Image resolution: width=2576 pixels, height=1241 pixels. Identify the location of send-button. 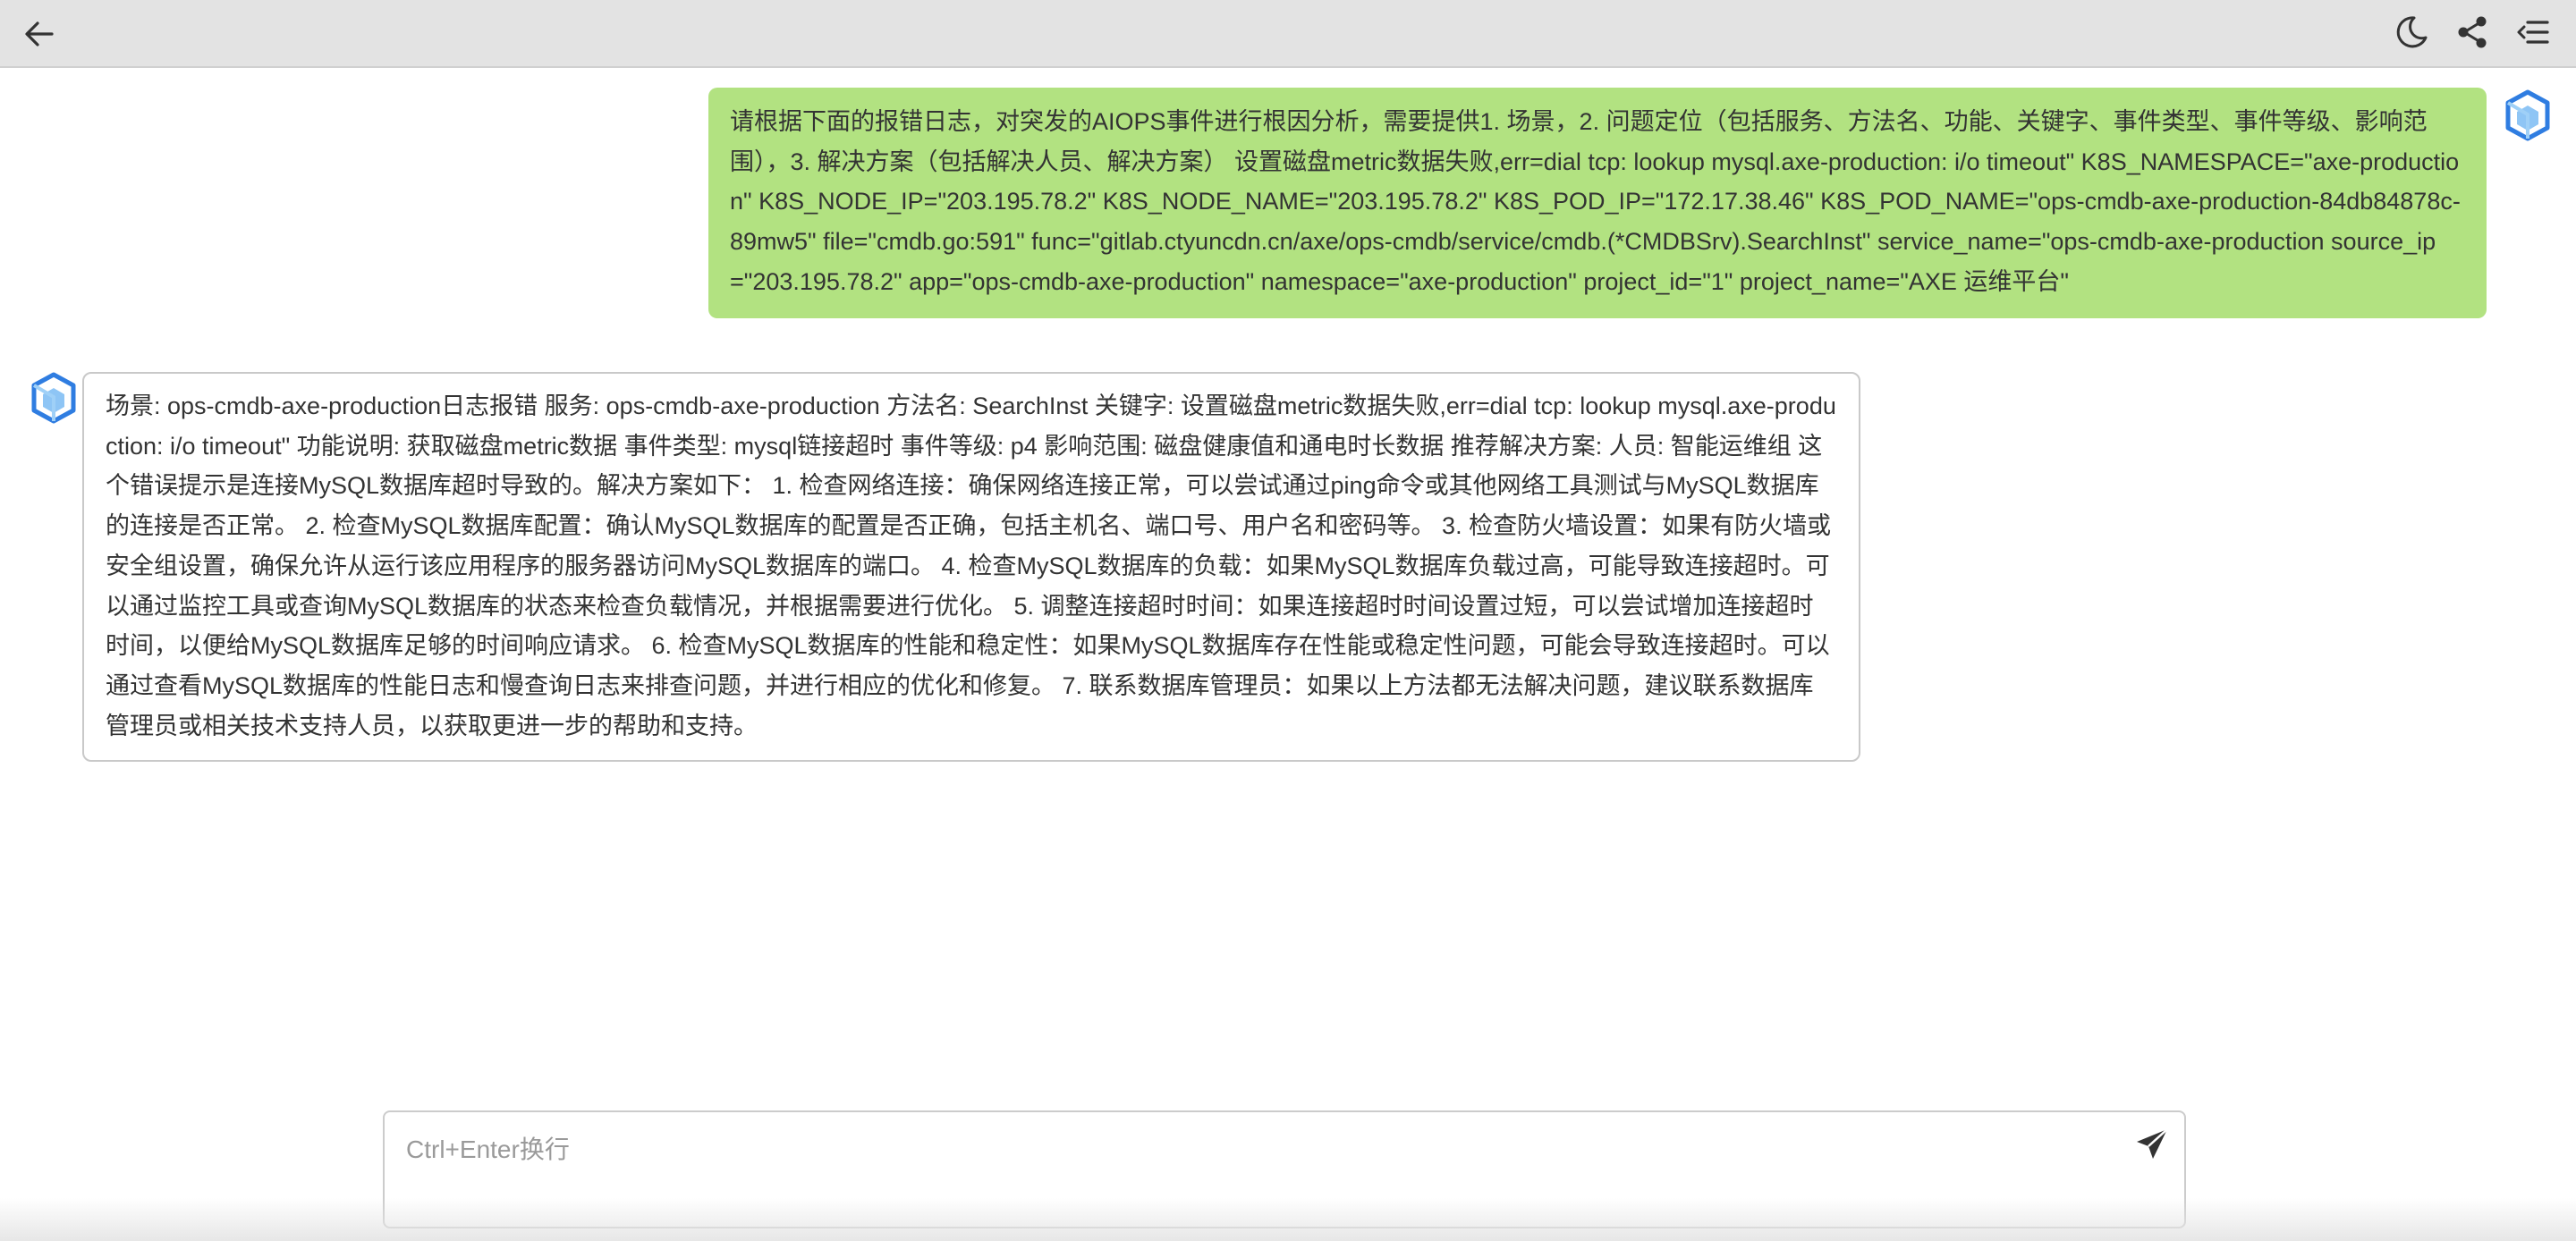
(2152, 1144).